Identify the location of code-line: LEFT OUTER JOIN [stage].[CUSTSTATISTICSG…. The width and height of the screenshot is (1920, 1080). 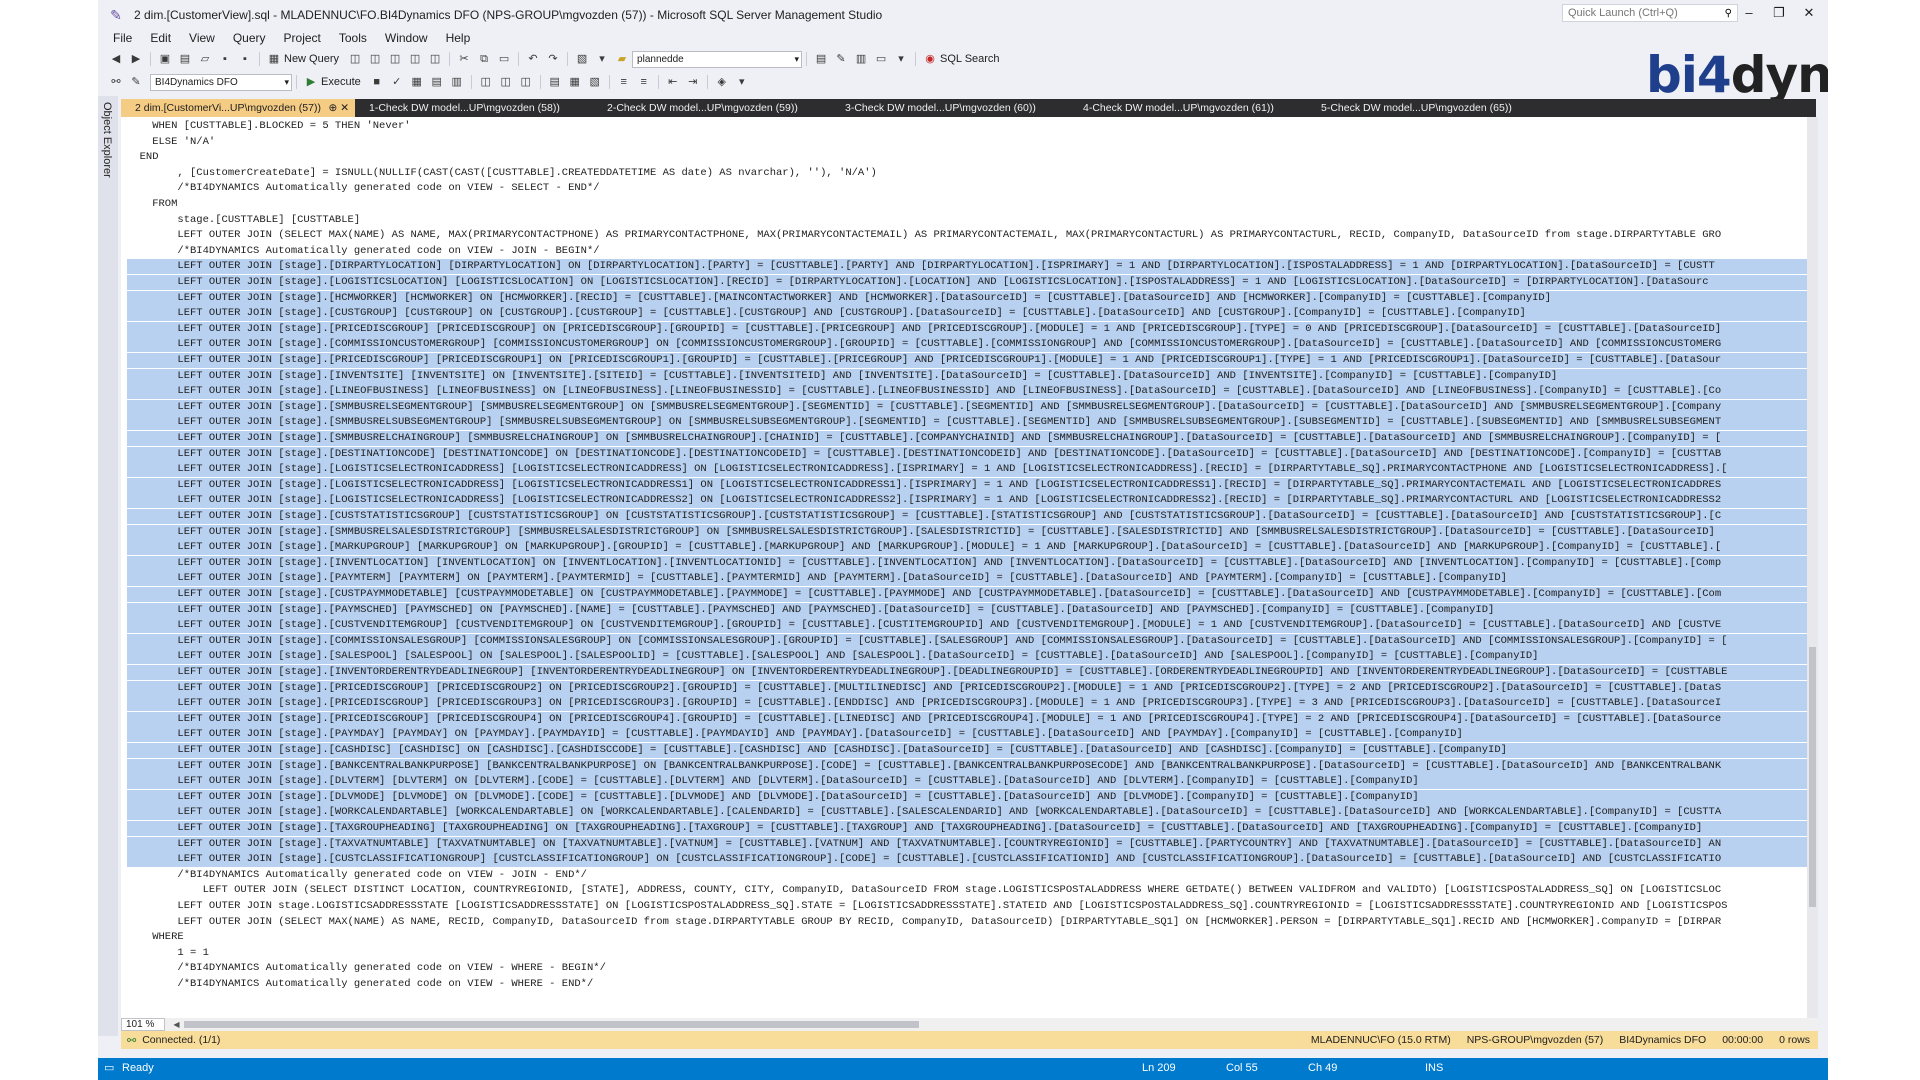
(967, 516).